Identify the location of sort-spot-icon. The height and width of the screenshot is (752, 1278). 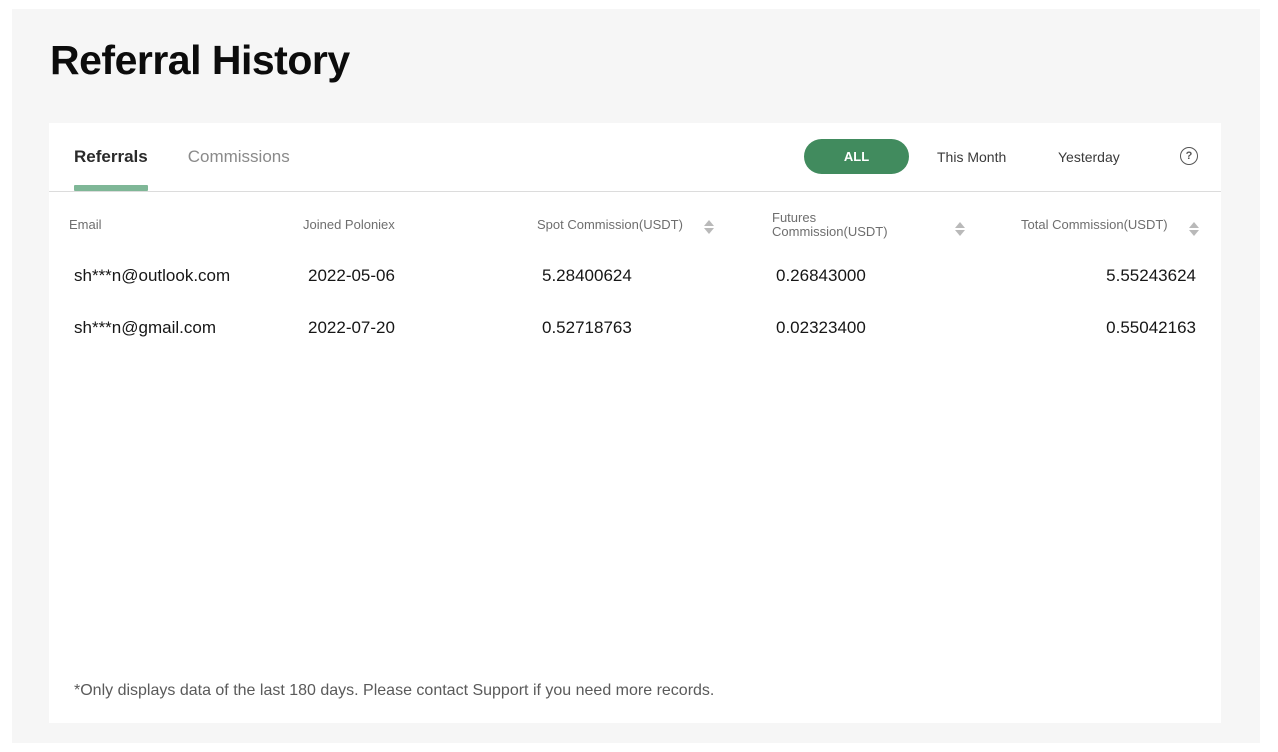
(709, 227).